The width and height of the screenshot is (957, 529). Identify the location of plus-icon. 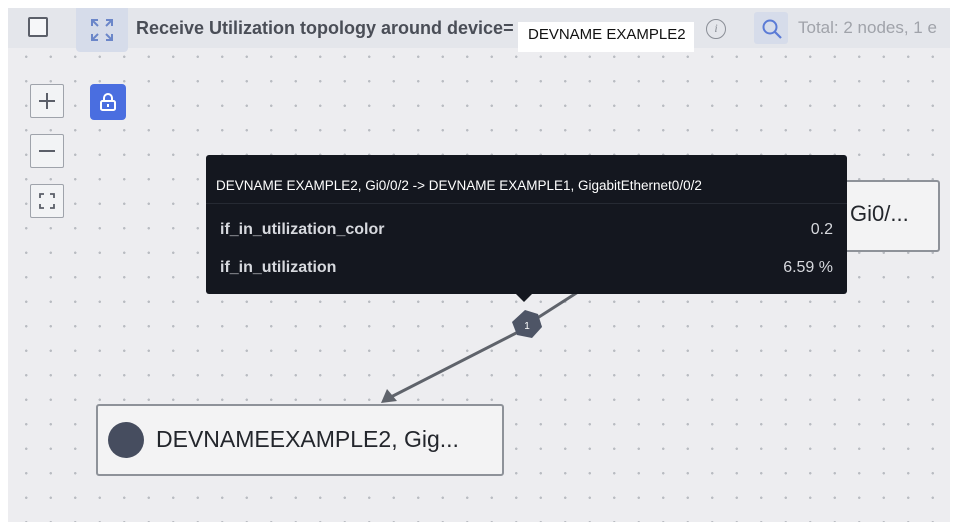
(47, 101).